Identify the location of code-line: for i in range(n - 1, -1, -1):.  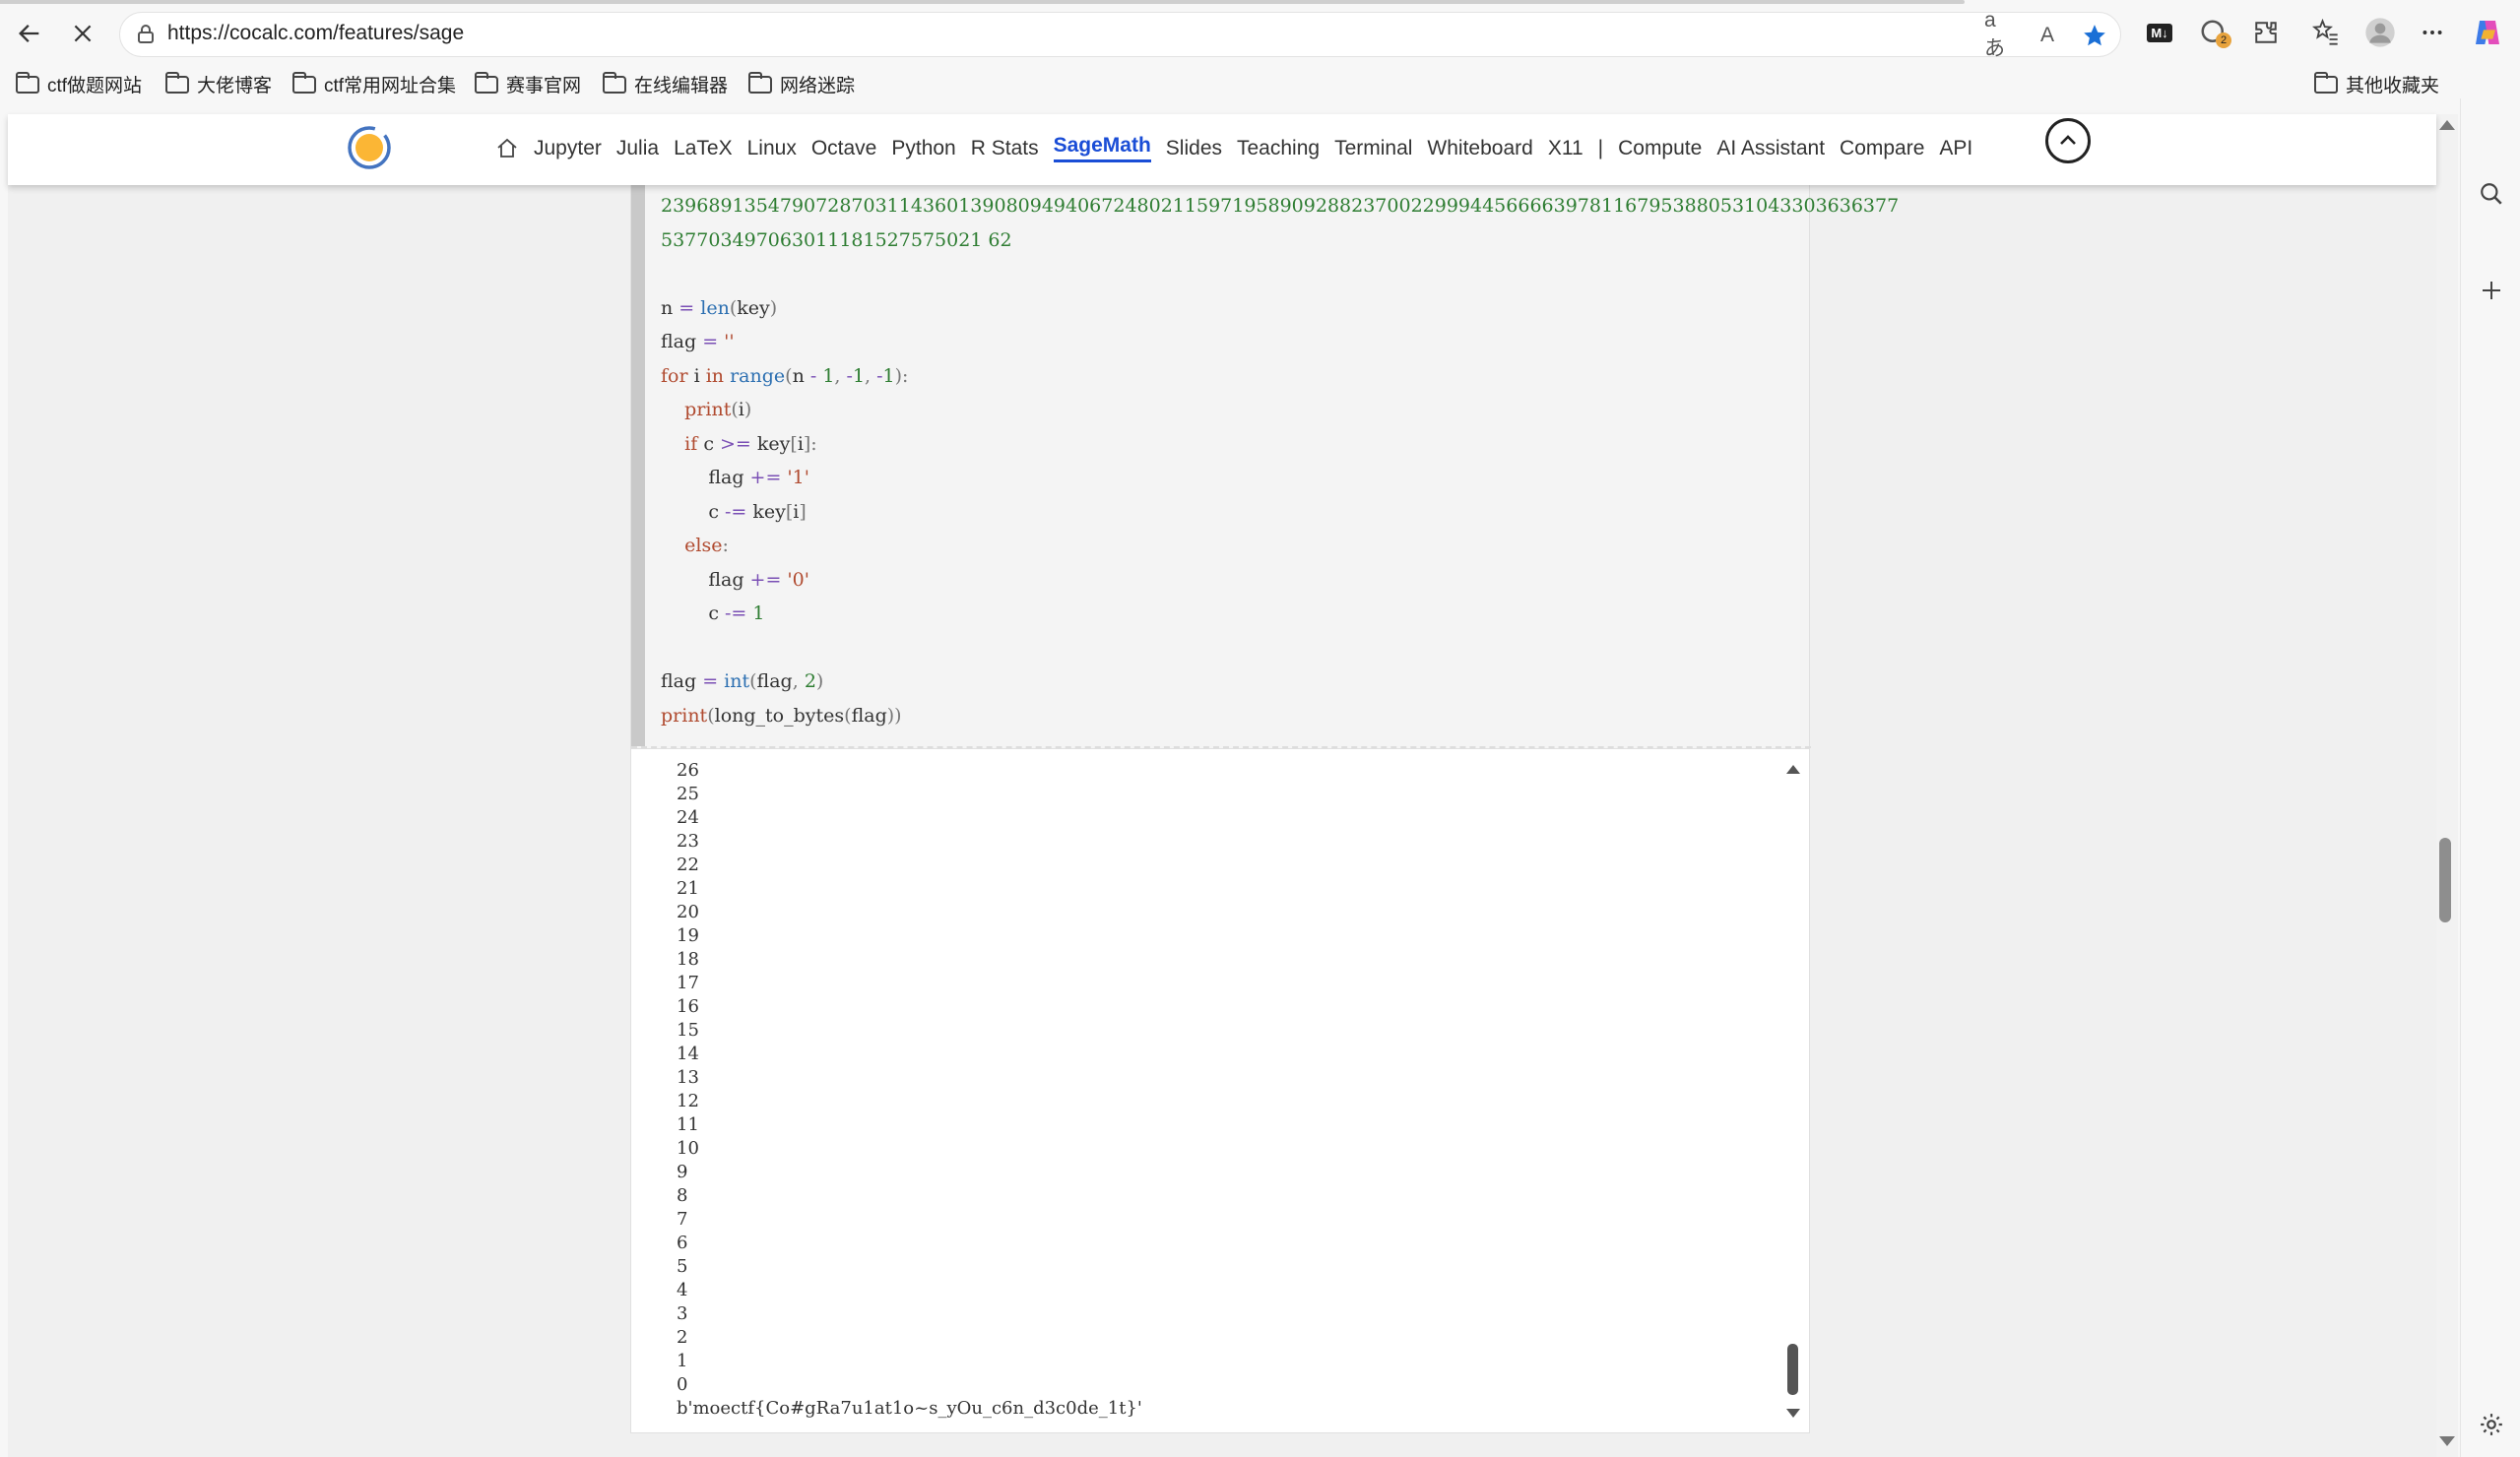
(785, 375).